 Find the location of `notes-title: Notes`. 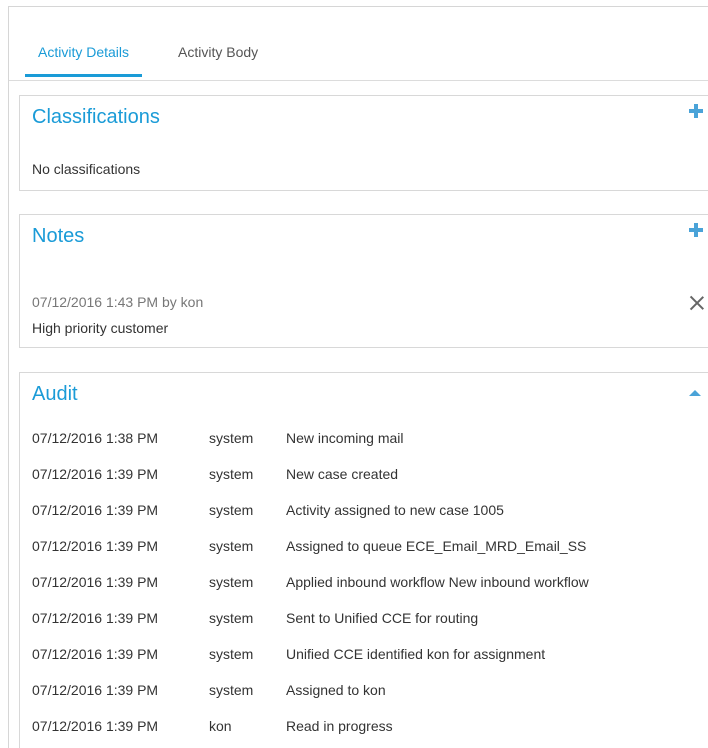

notes-title: Notes is located at coordinates (58, 236).